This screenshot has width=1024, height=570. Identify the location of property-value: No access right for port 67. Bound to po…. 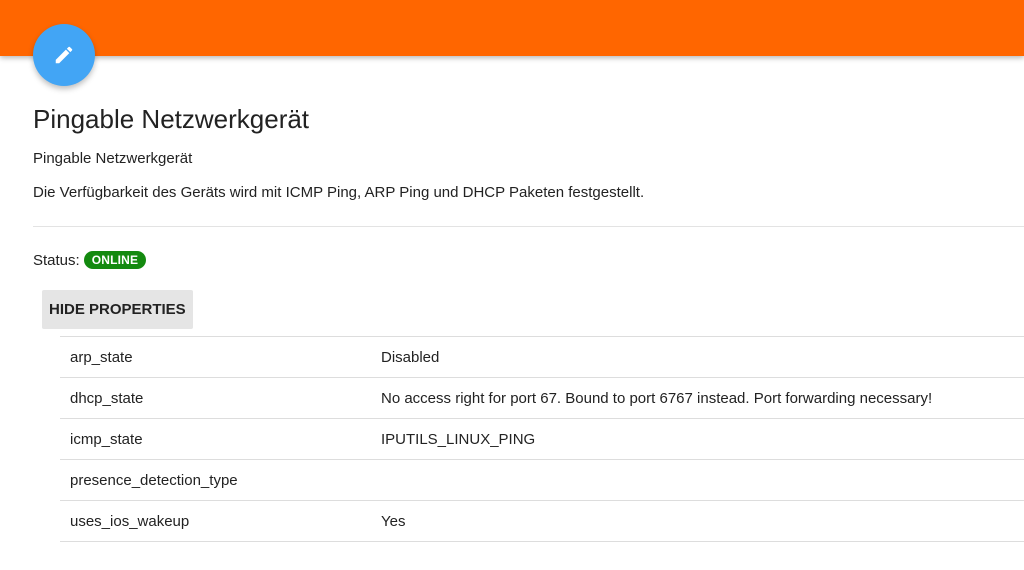
(657, 398).